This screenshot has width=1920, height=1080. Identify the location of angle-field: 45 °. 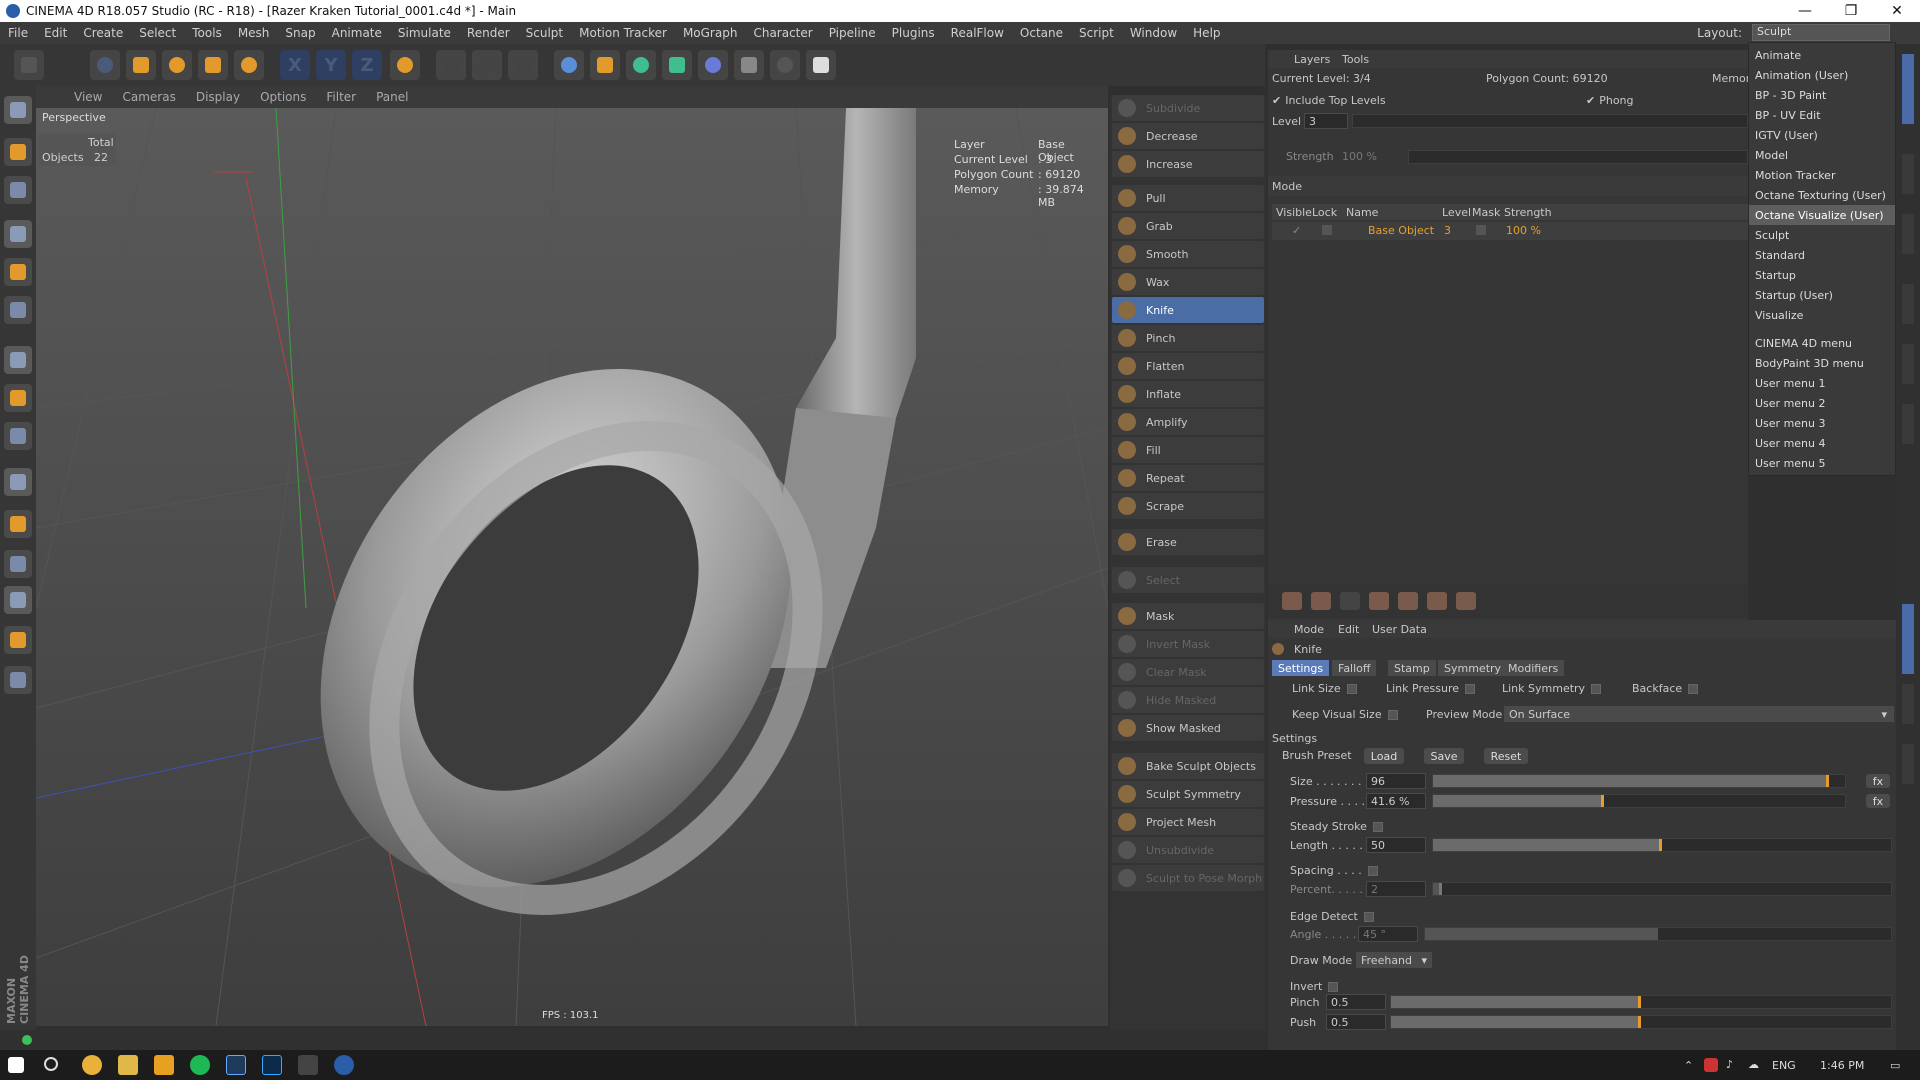
(1388, 934).